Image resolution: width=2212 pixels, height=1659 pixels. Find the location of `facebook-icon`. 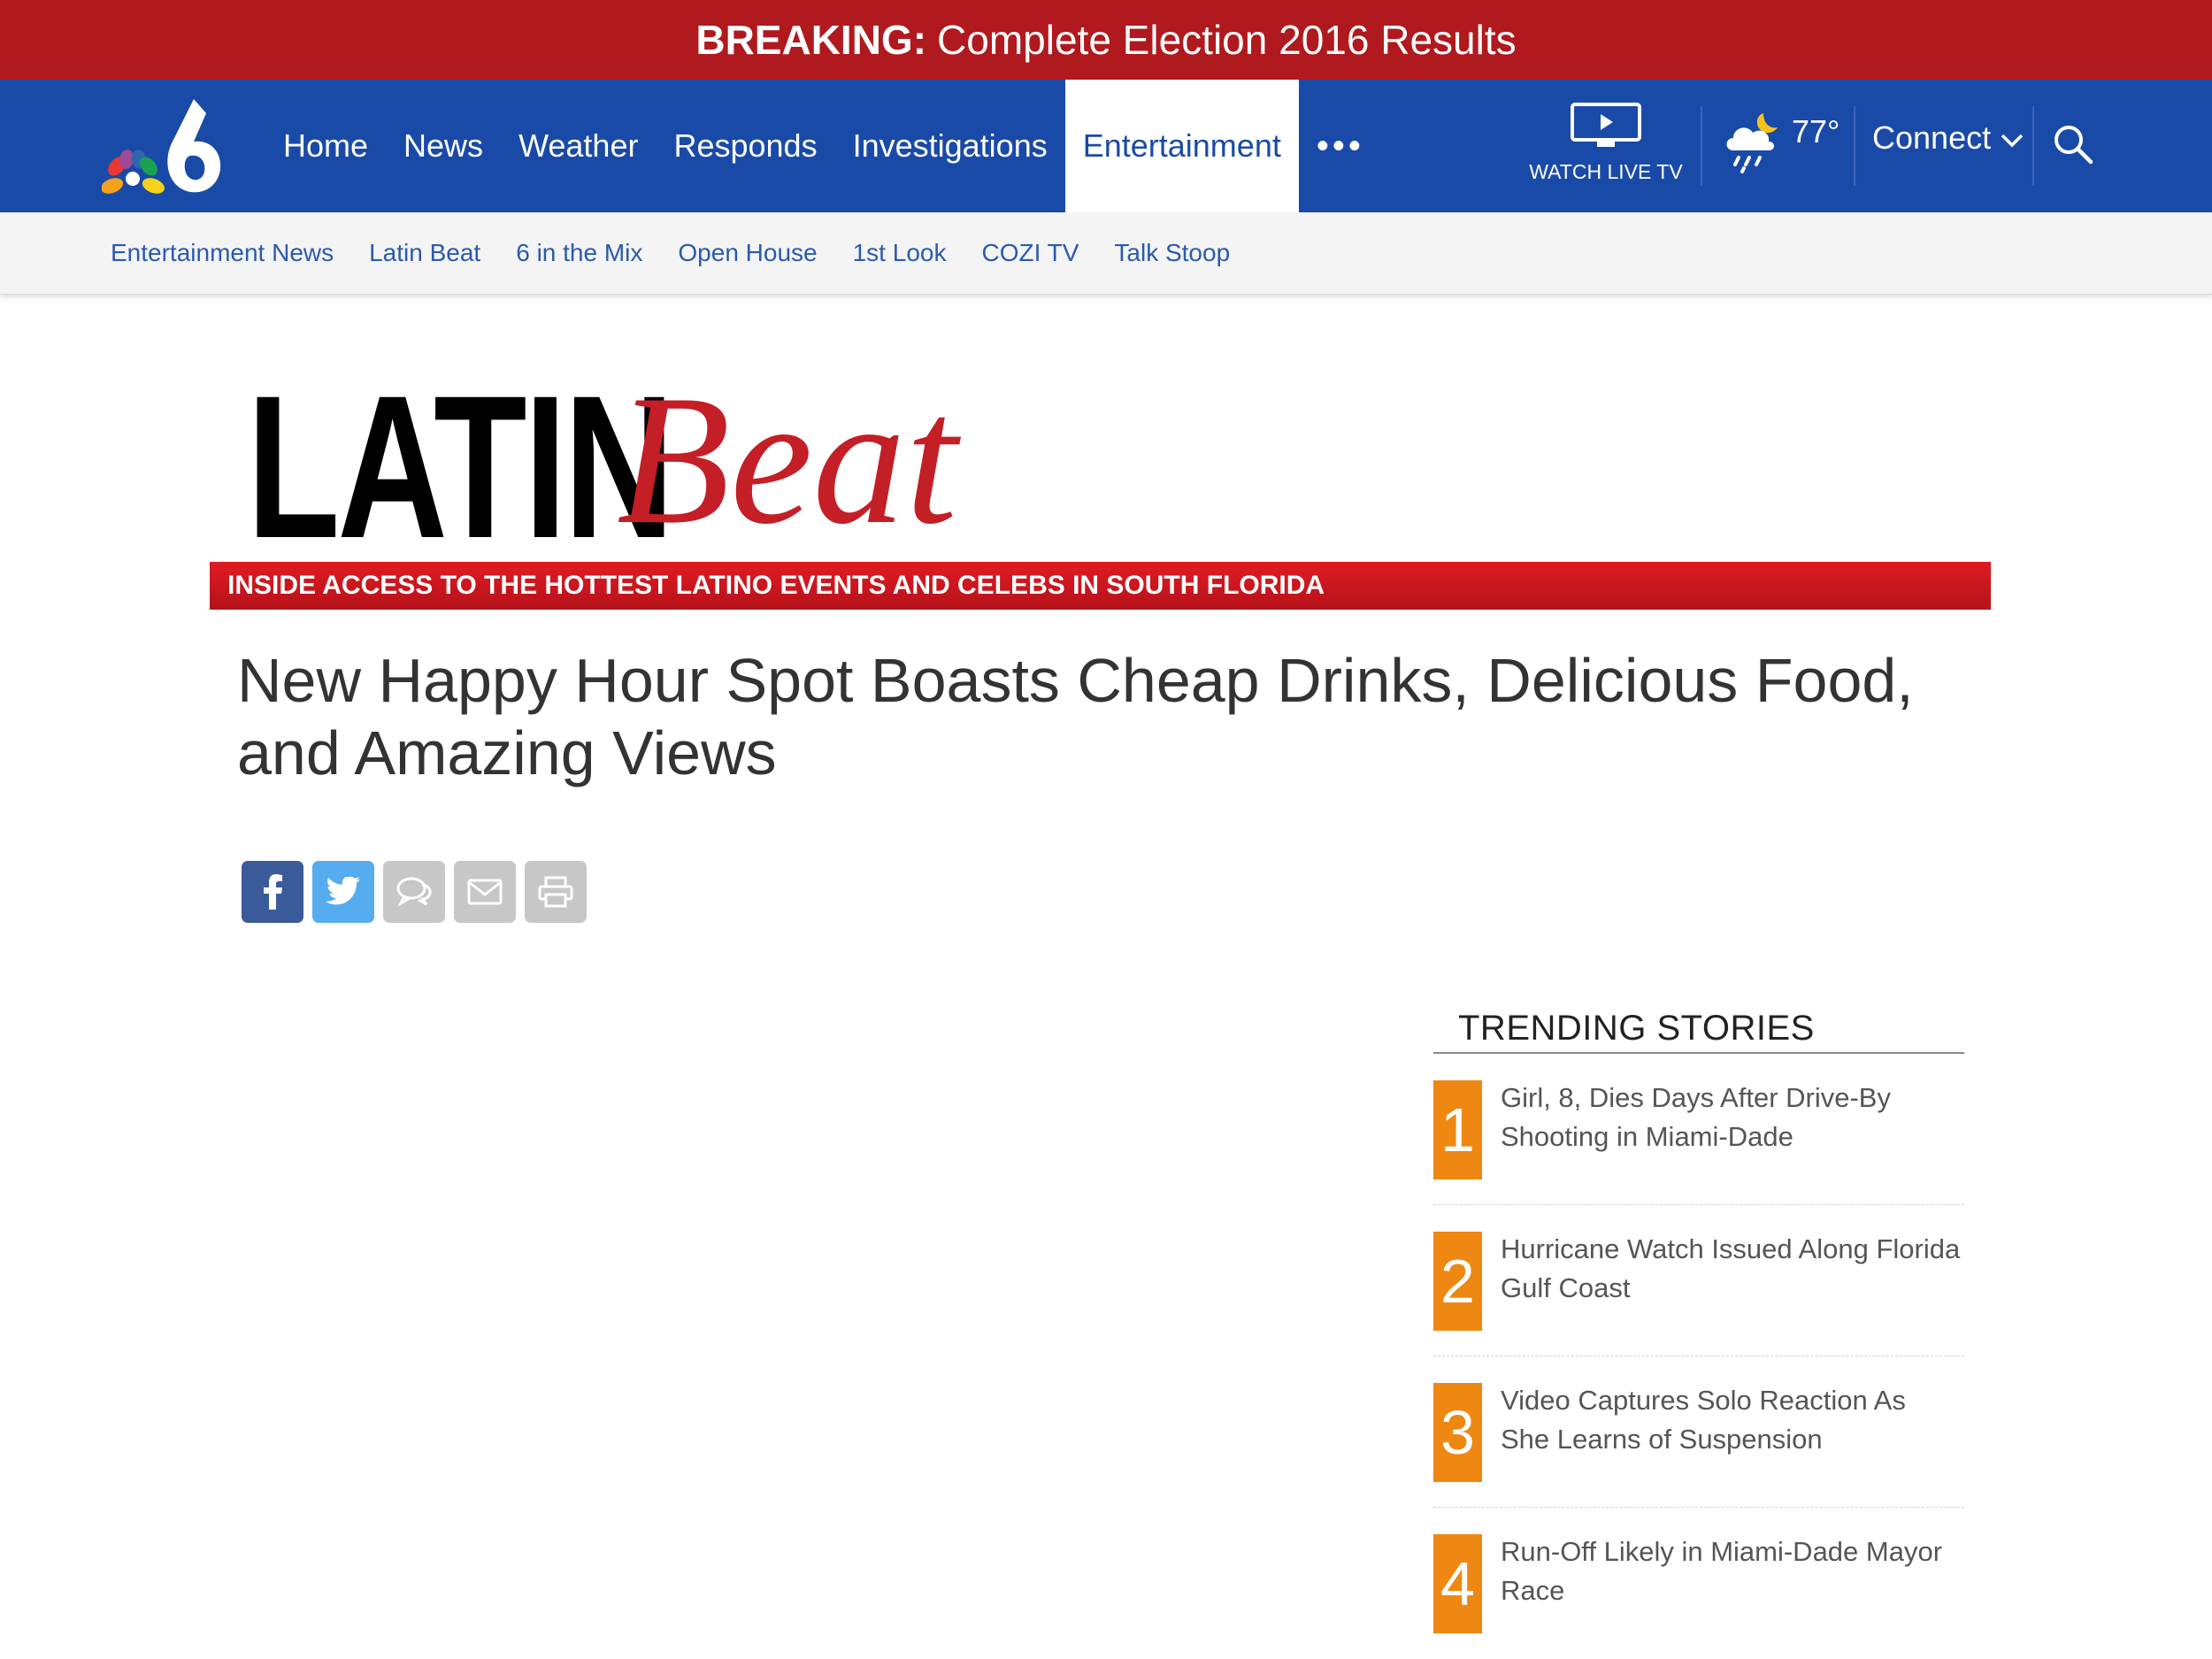

facebook-icon is located at coordinates (273, 892).